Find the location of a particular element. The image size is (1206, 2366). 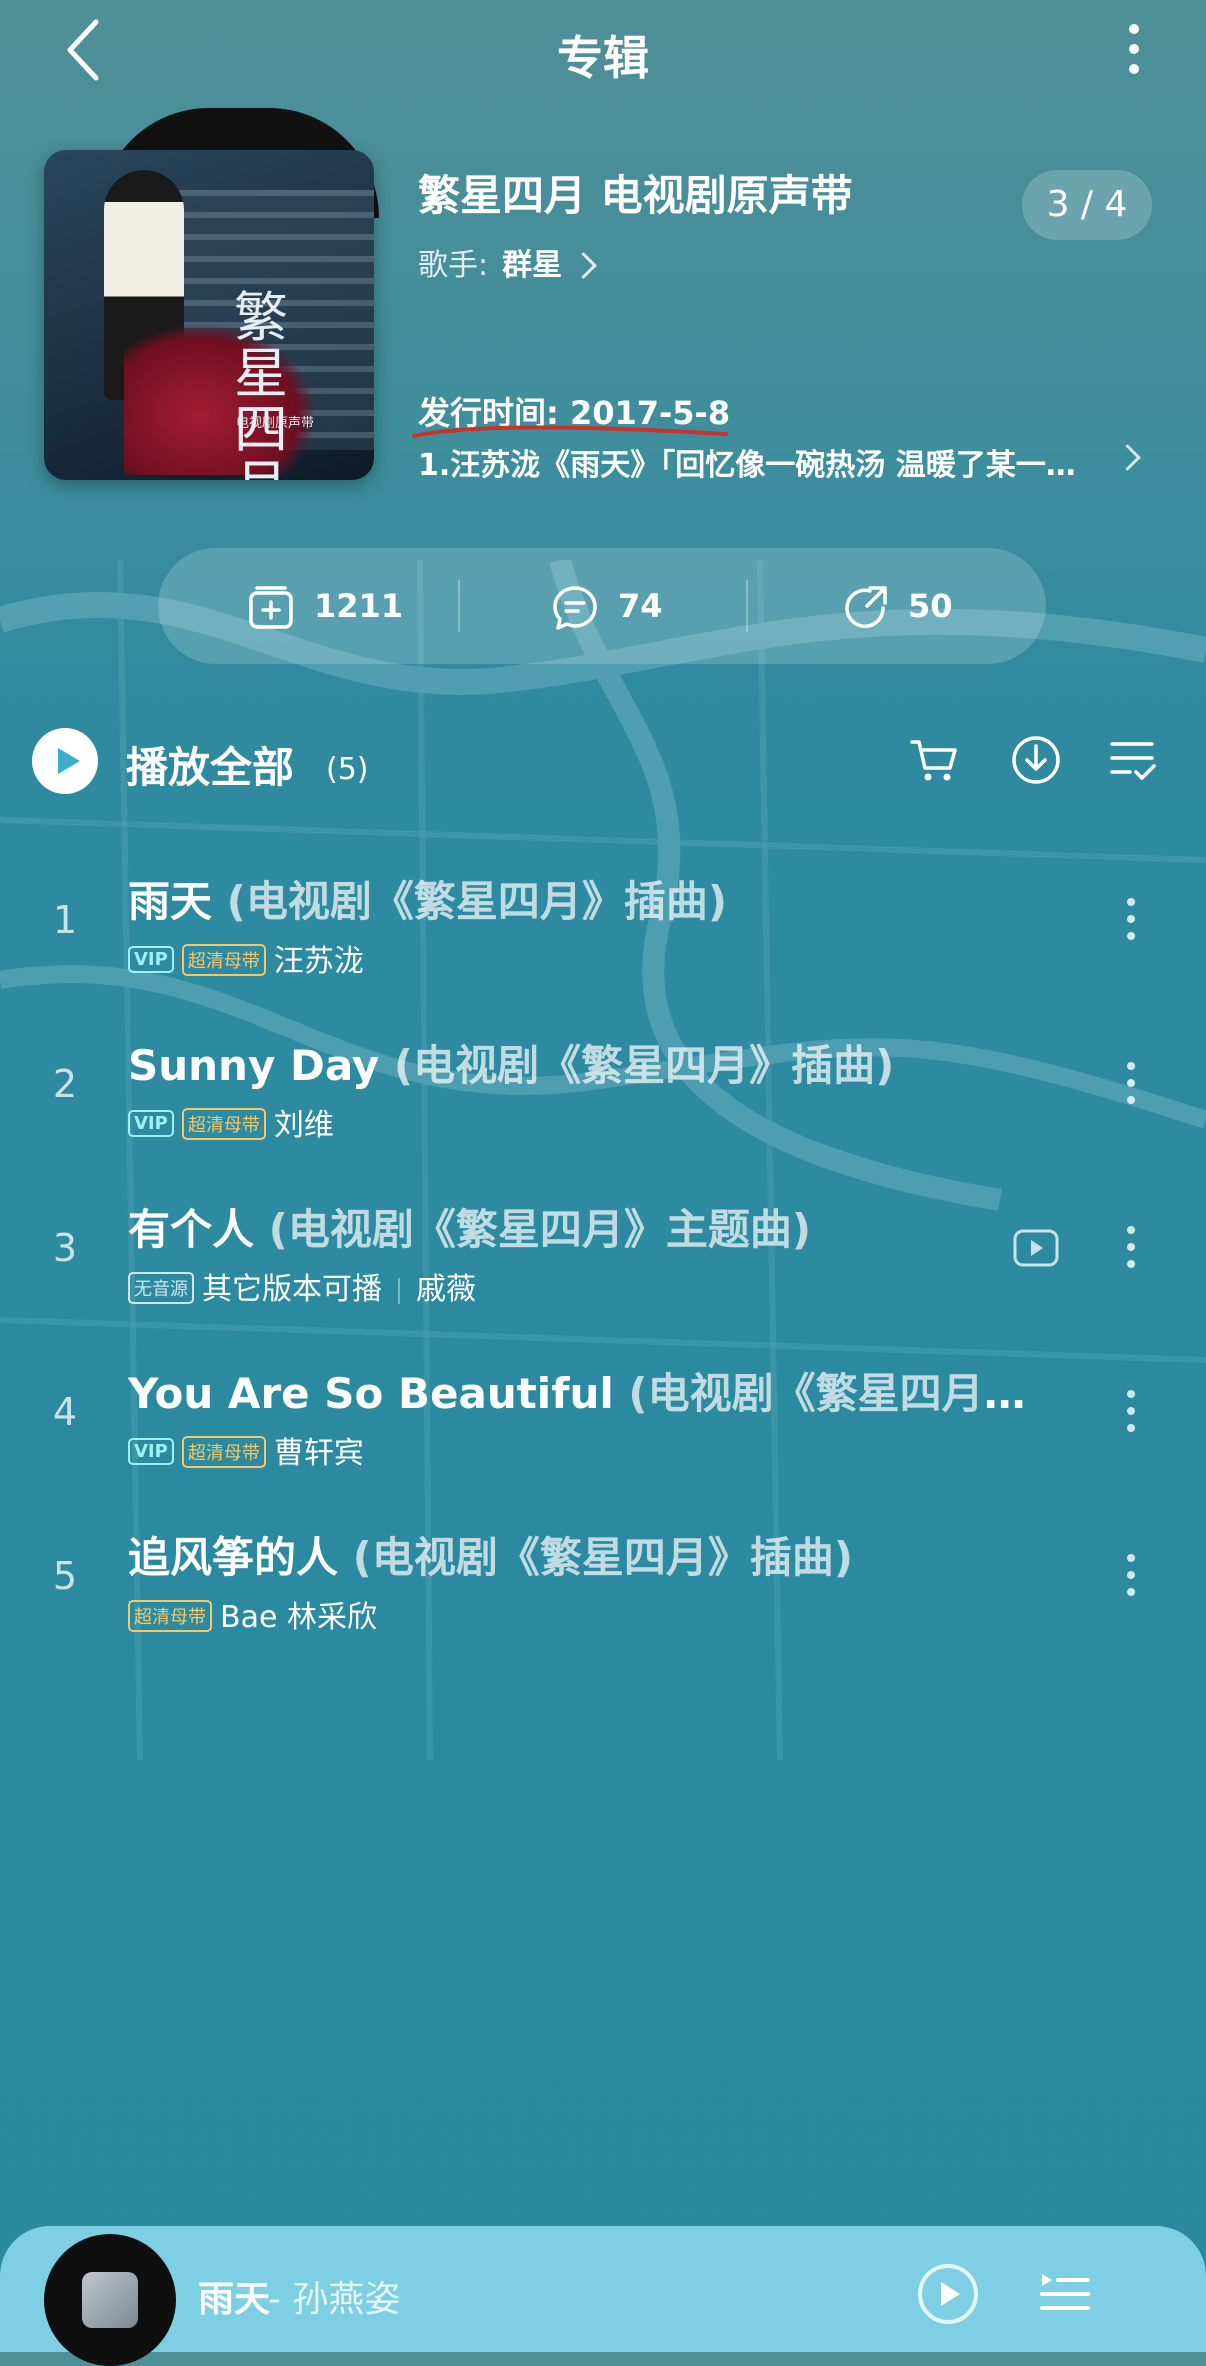

now-playing-cover is located at coordinates (110, 2300).